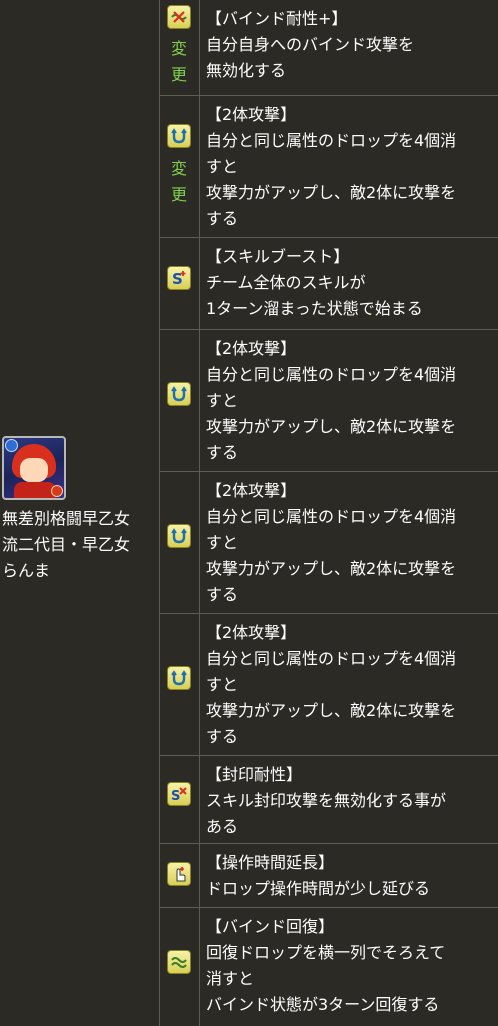 The width and height of the screenshot is (498, 1026). I want to click on awakening-text: 【操作時間延長】 ドロップ操作時間が少し延びる, so click(352, 876).